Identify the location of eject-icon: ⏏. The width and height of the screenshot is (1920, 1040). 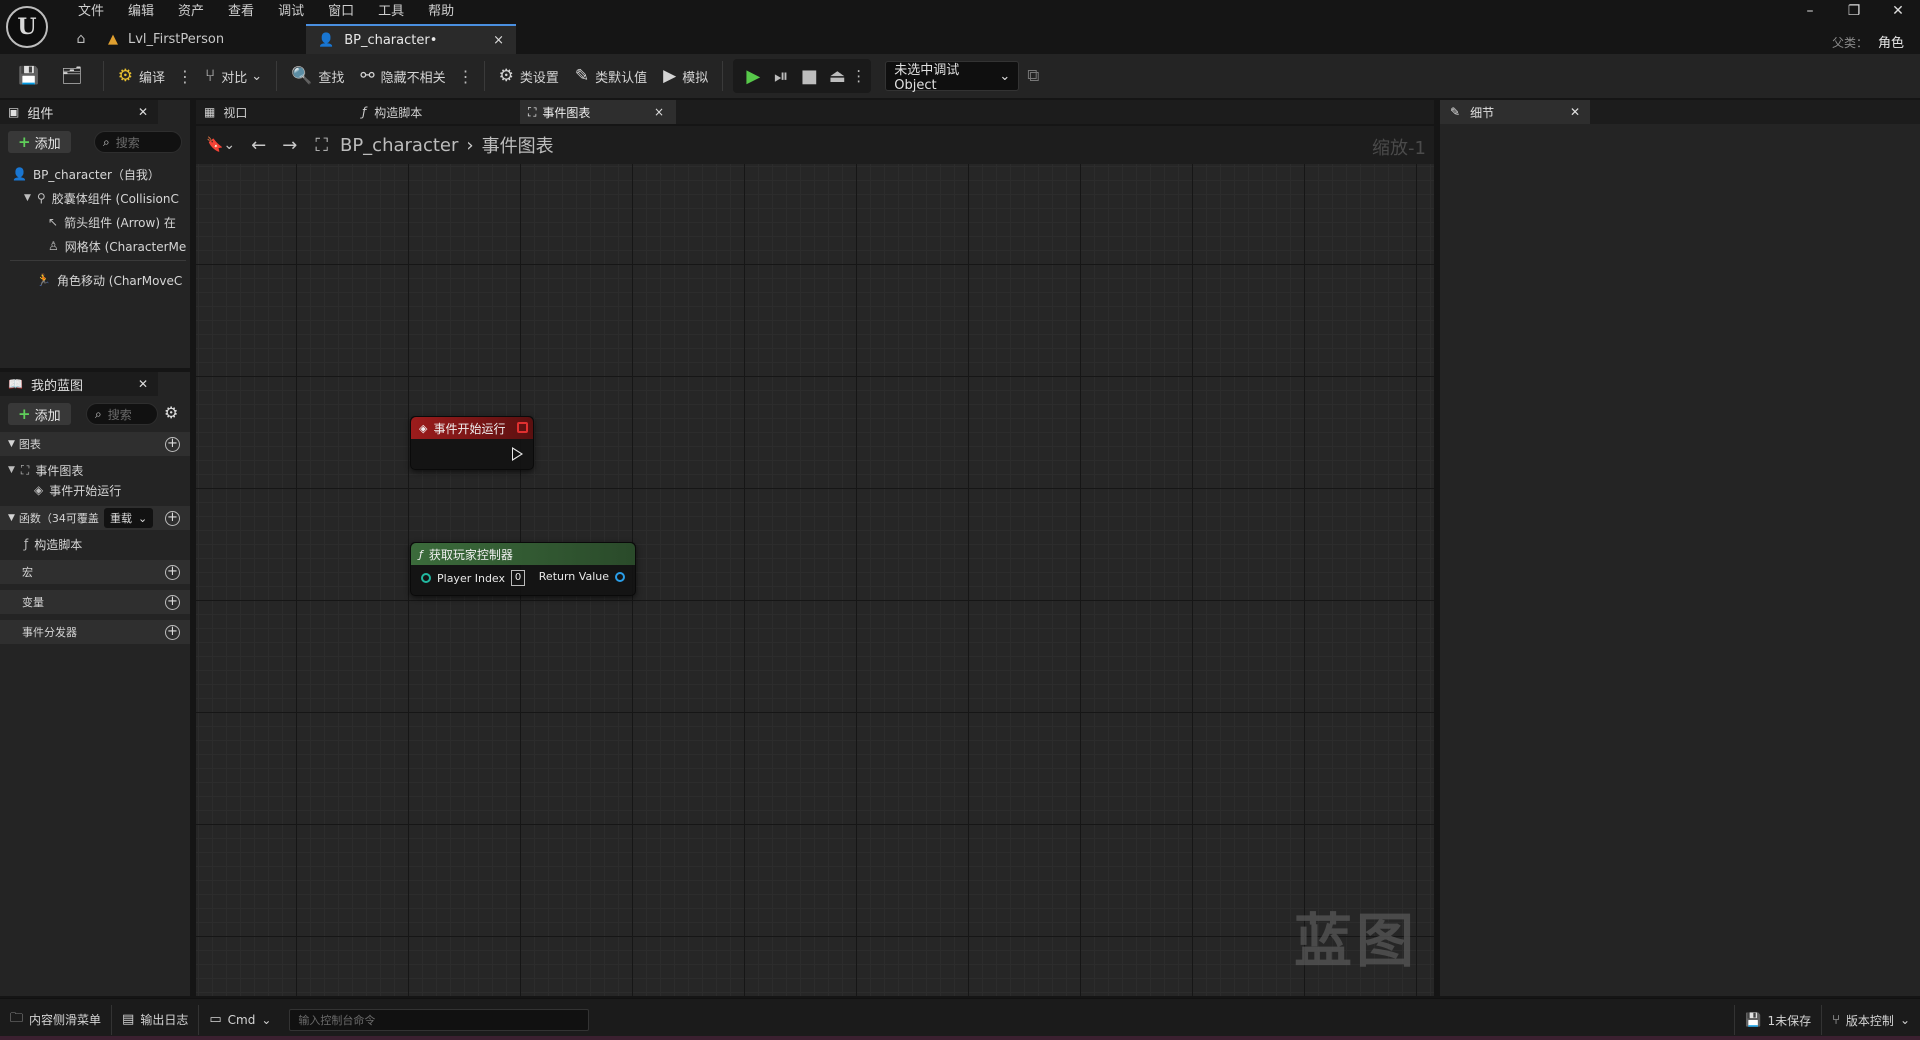
(837, 76).